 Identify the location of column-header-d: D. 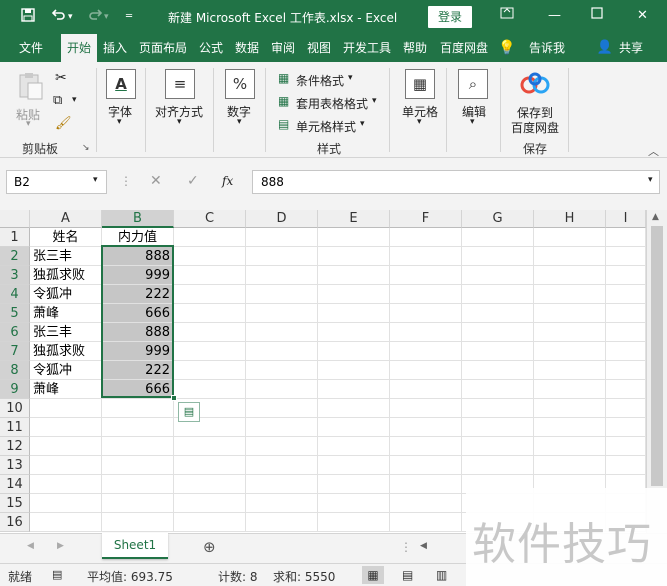
(282, 219).